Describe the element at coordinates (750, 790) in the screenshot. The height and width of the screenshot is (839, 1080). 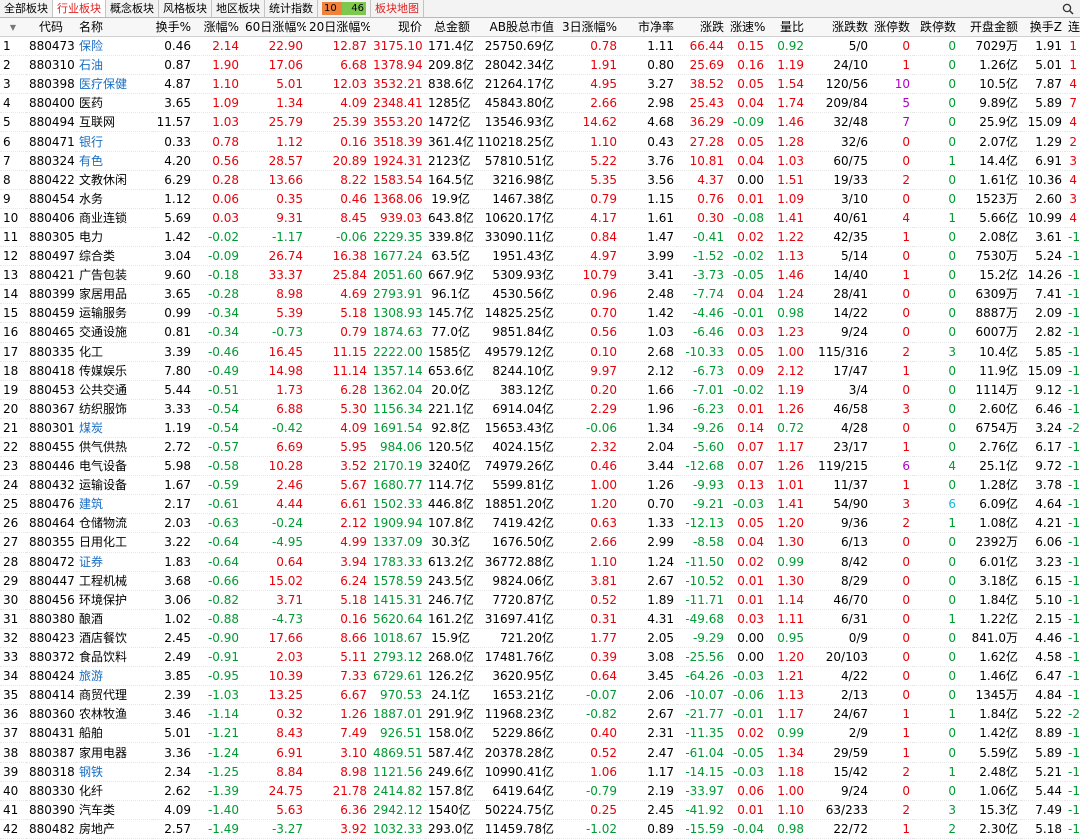
I see `cell-speed: 0.06` at that location.